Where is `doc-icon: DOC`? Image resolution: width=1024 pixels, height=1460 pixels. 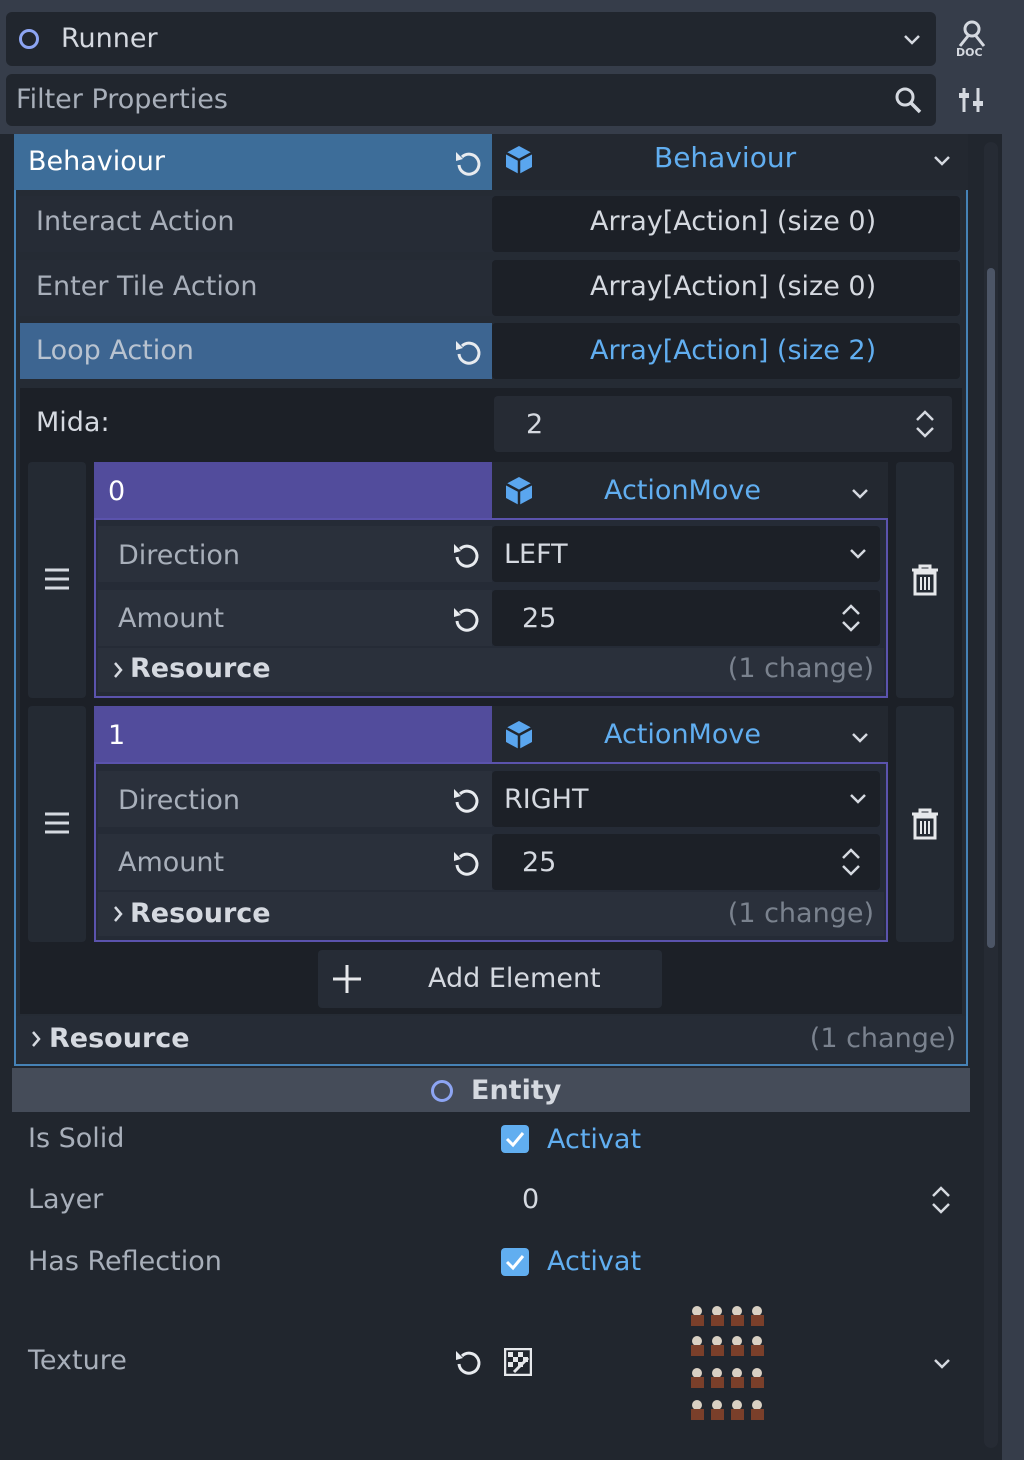
doc-icon: DOC is located at coordinates (972, 39).